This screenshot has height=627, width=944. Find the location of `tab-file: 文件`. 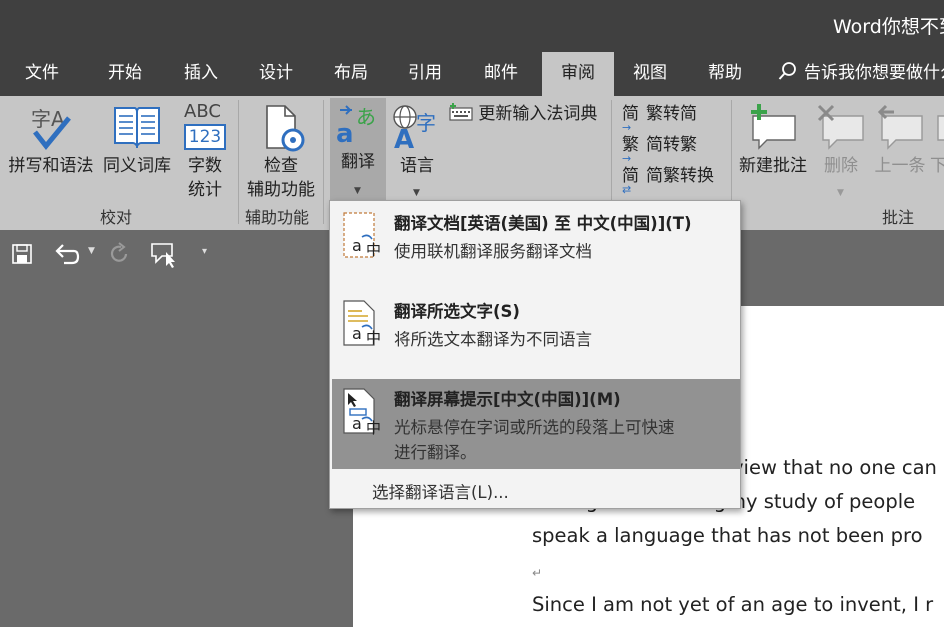

tab-file: 文件 is located at coordinates (42, 74).